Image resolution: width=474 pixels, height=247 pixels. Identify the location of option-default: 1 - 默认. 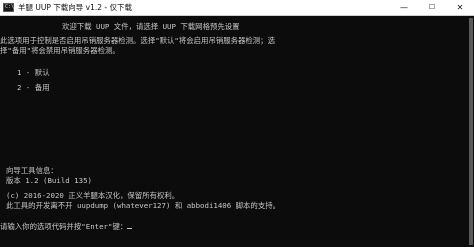
(33, 72).